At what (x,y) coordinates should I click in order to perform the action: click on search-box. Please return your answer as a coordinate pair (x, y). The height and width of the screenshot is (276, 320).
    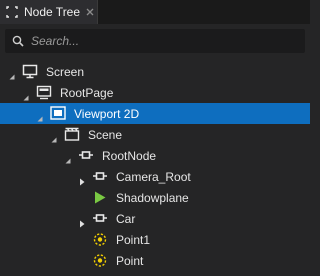
    Looking at the image, I should click on (155, 41).